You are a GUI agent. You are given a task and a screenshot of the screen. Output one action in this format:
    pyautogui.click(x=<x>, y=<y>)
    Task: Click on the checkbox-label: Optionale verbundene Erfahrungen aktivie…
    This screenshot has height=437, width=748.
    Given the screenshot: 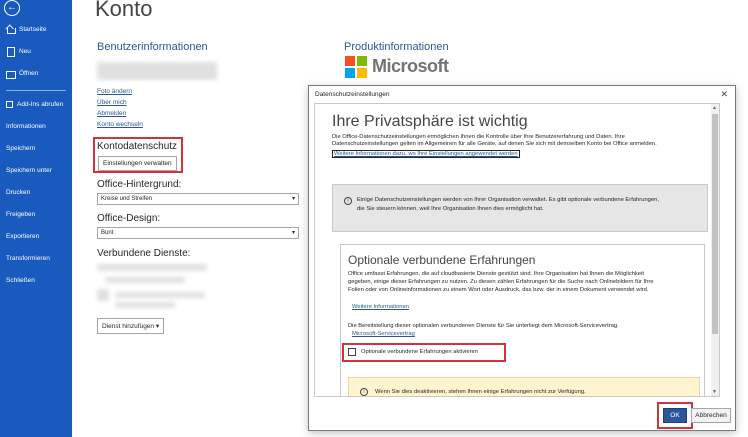 What is the action you would take?
    pyautogui.click(x=419, y=353)
    